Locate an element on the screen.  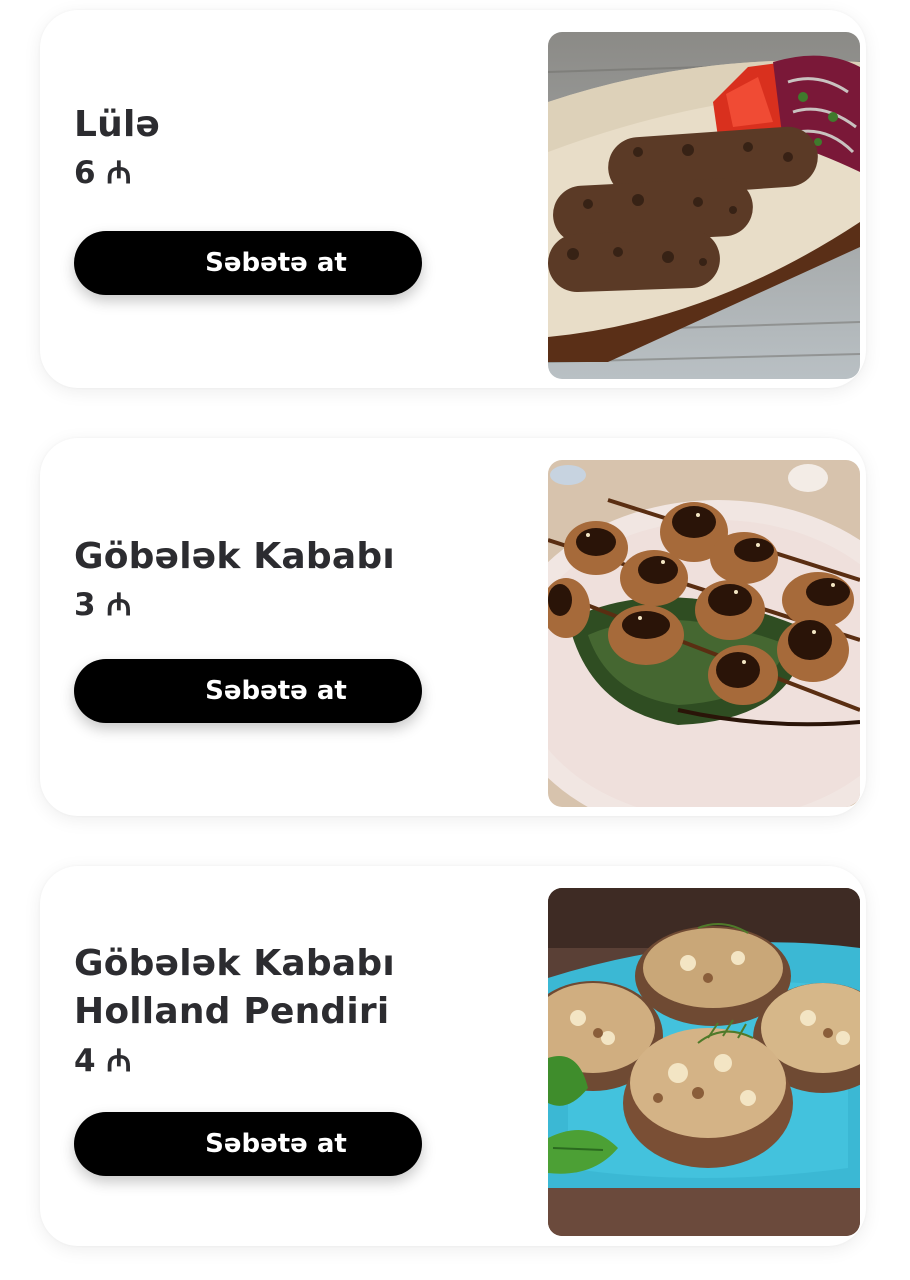
stuffed-mushroom-photo is located at coordinates (704, 1062).